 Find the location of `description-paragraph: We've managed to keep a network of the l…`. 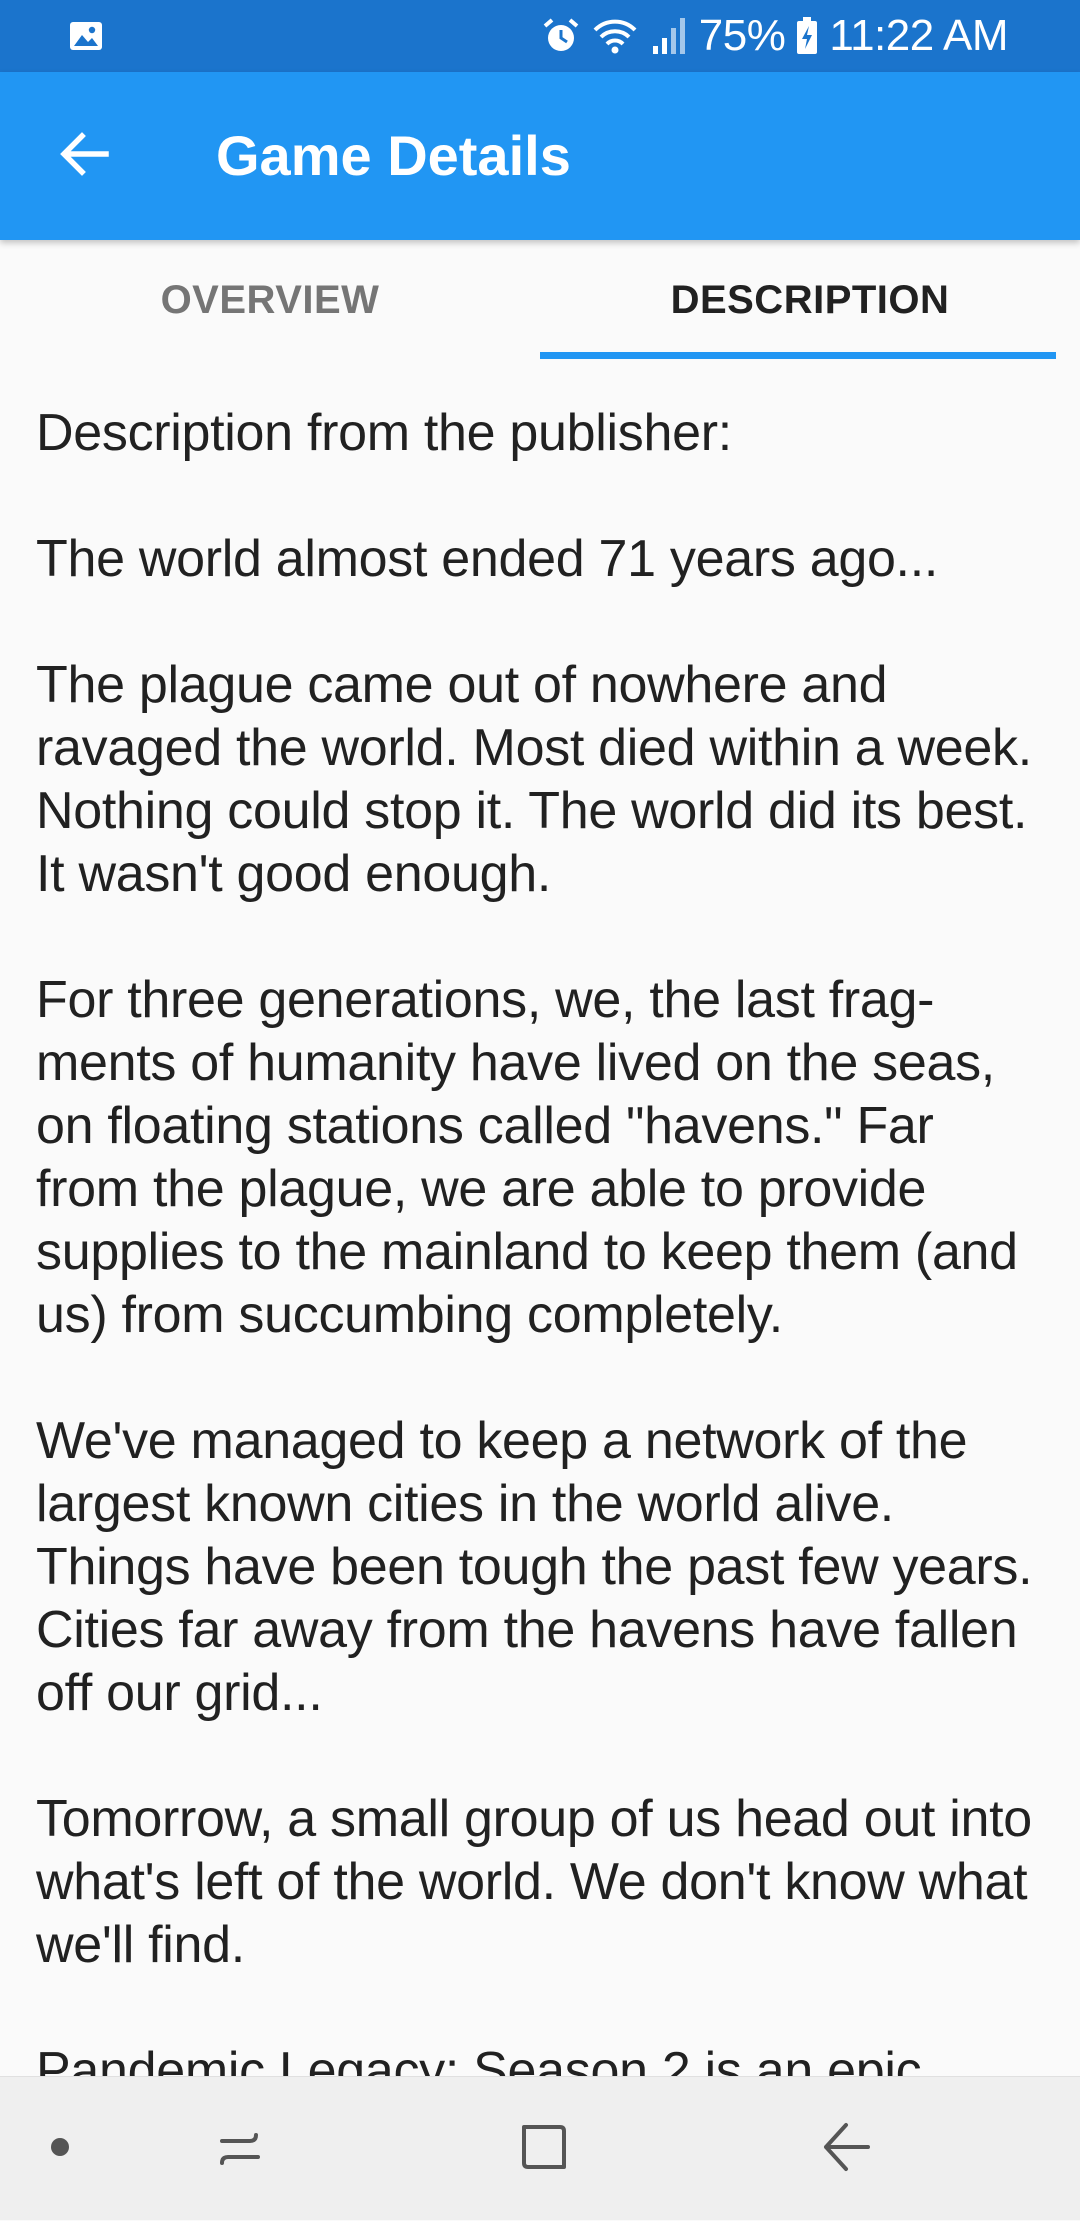

description-paragraph: We've managed to keep a network of the l… is located at coordinates (534, 1567).